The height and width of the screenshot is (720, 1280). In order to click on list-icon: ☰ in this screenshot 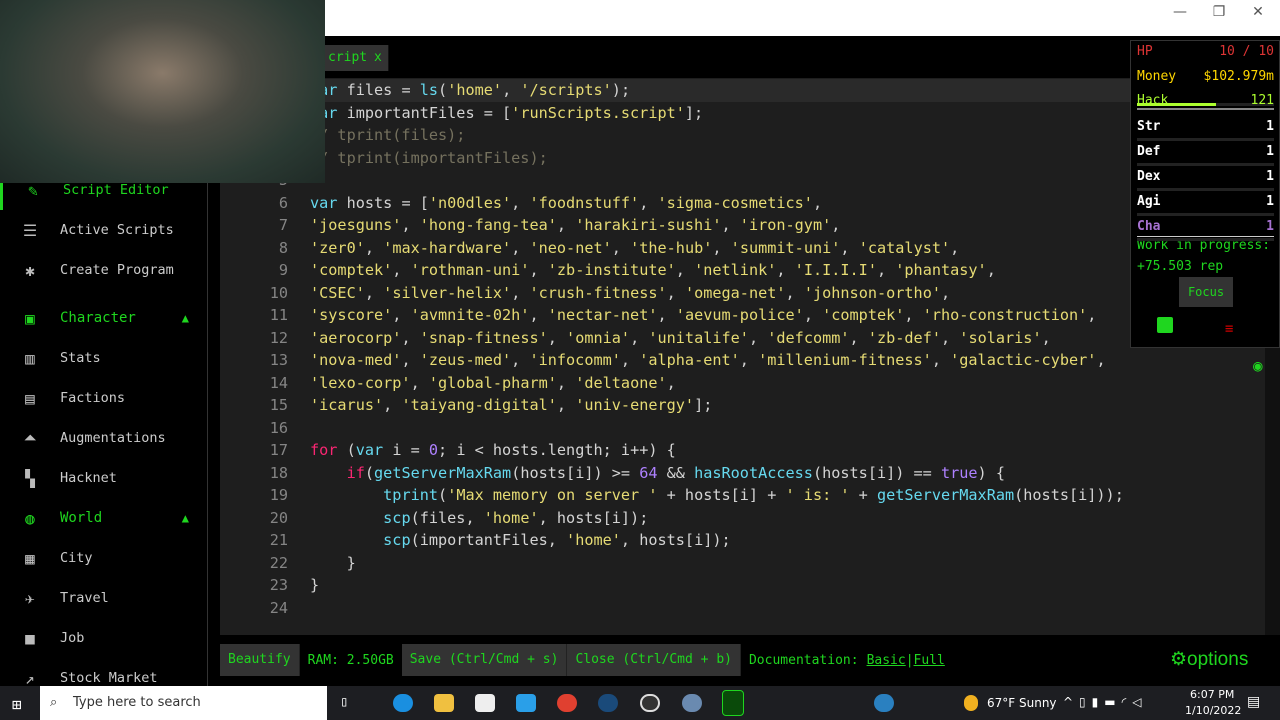, I will do `click(30, 230)`.